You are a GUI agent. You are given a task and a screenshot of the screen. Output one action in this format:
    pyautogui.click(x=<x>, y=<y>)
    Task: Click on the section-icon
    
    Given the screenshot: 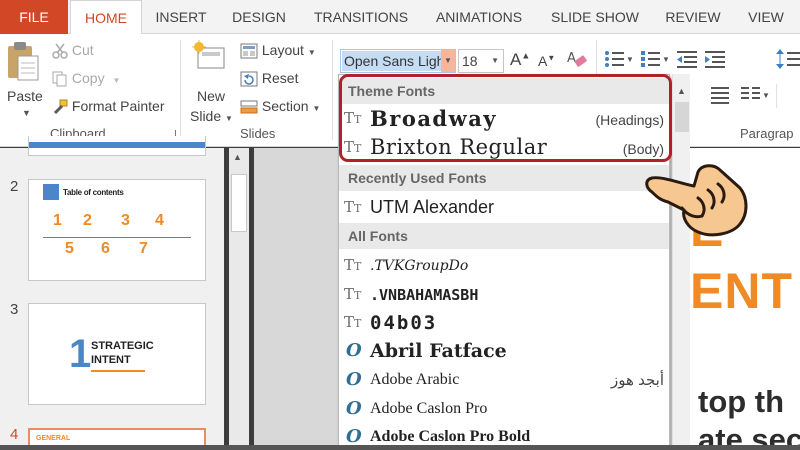 What is the action you would take?
    pyautogui.click(x=249, y=107)
    